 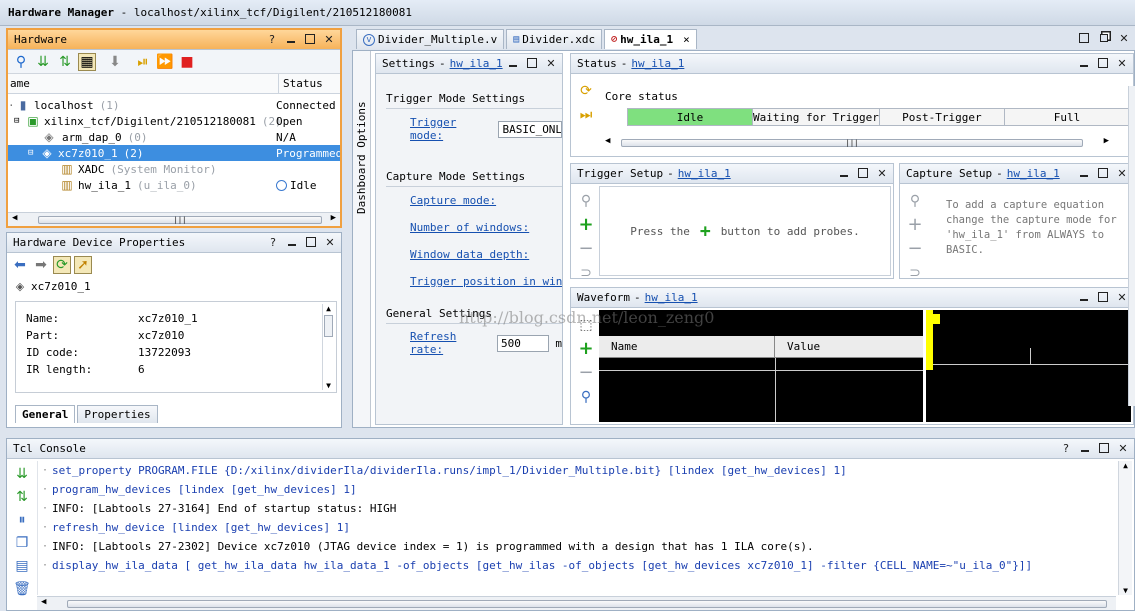 I want to click on status-hscrollbar: ◀ ||| ▶, so click(x=857, y=143).